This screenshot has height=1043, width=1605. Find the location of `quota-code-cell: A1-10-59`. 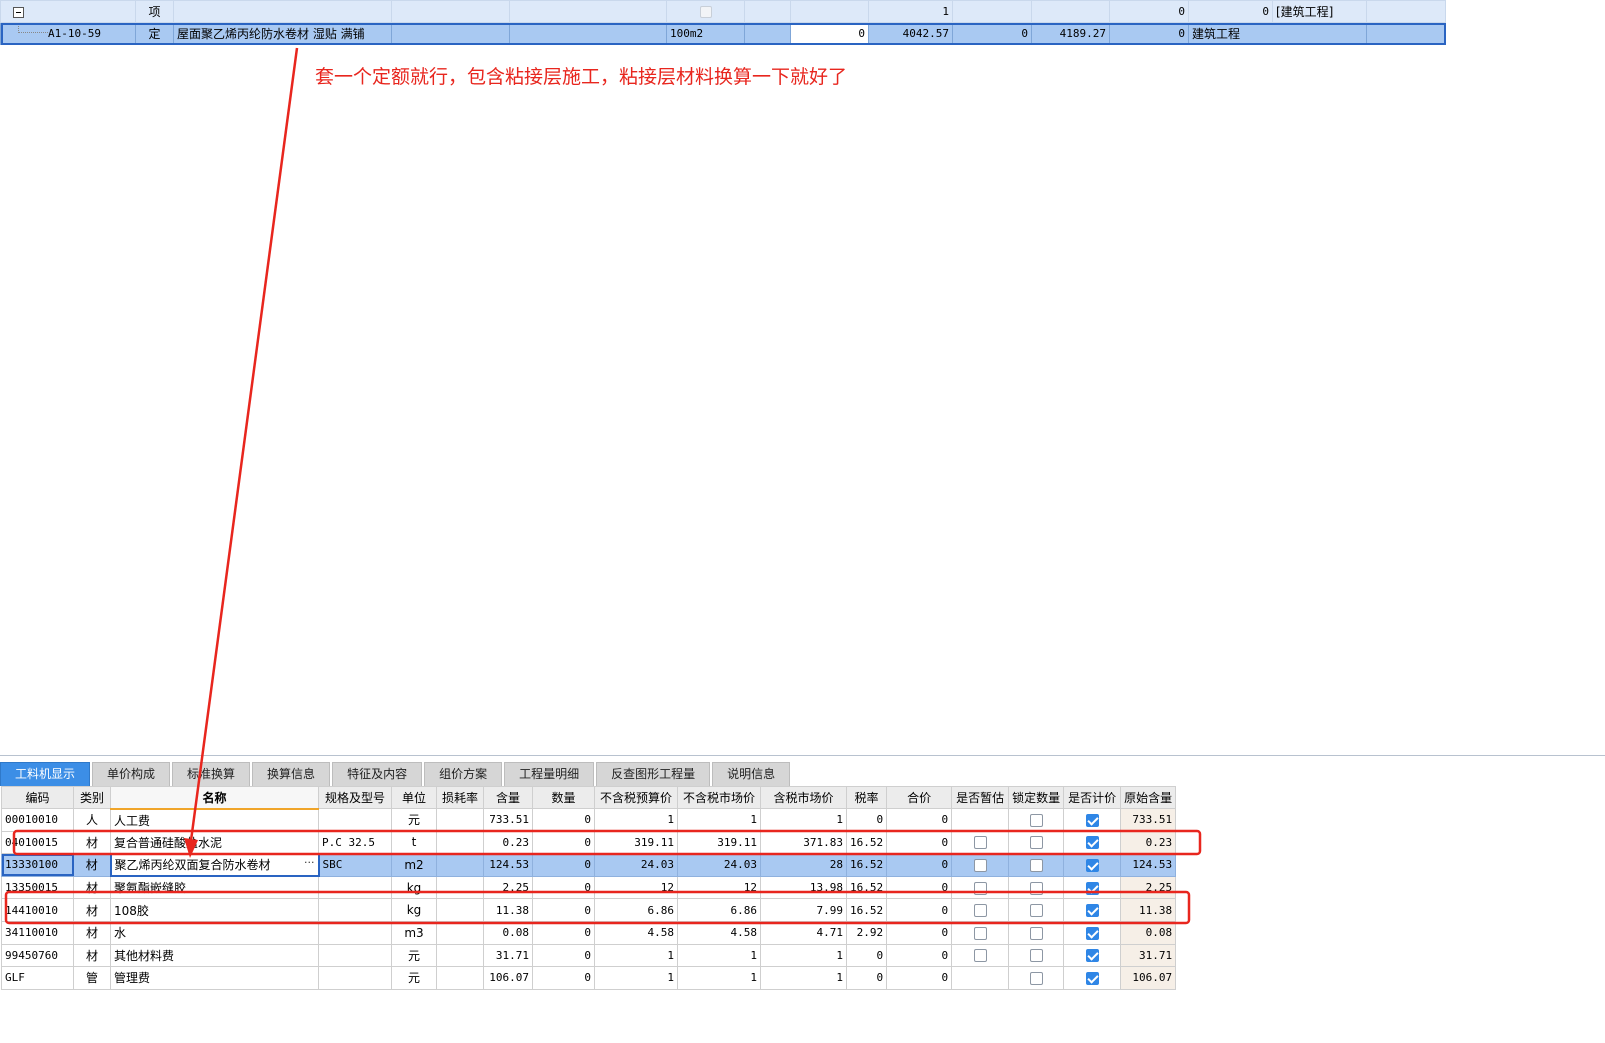

quota-code-cell: A1-10-59 is located at coordinates (68, 33).